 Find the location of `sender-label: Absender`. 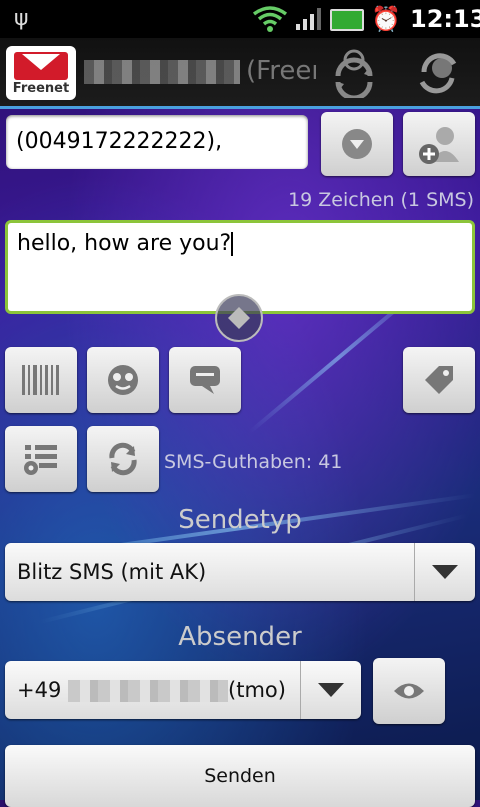

sender-label: Absender is located at coordinates (240, 637).